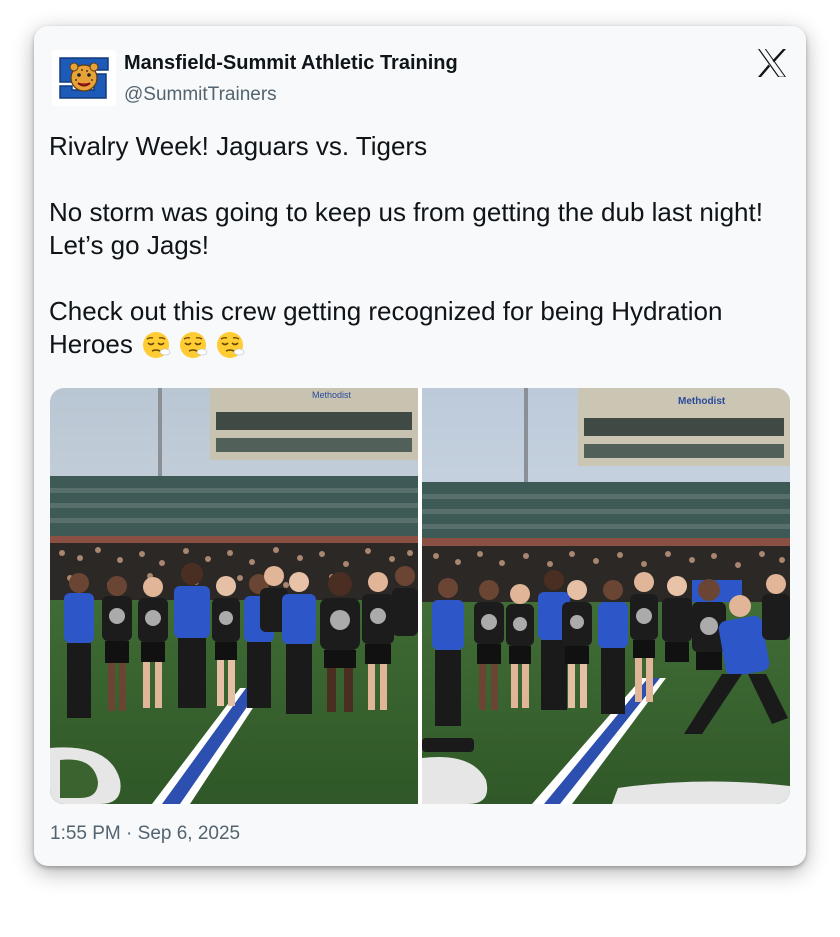 Image resolution: width=840 pixels, height=937 pixels. What do you see at coordinates (145, 834) in the screenshot?
I see `tweet-timestamp: 1:55 PM · Sep 6, 2025` at bounding box center [145, 834].